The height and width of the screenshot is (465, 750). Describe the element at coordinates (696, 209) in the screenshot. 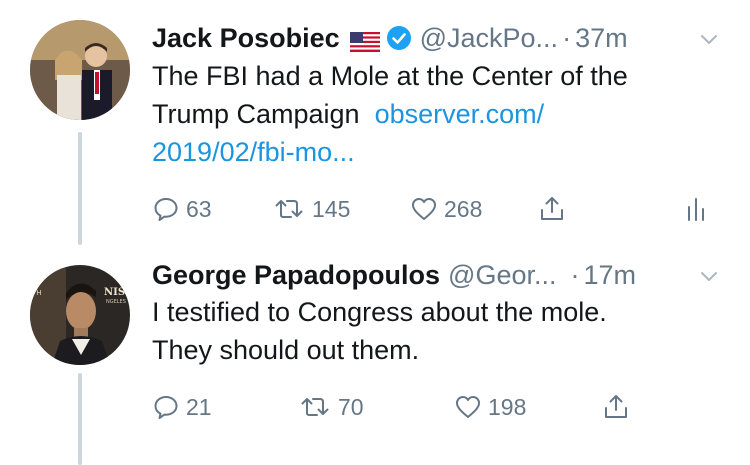

I see `analytics-icon` at that location.